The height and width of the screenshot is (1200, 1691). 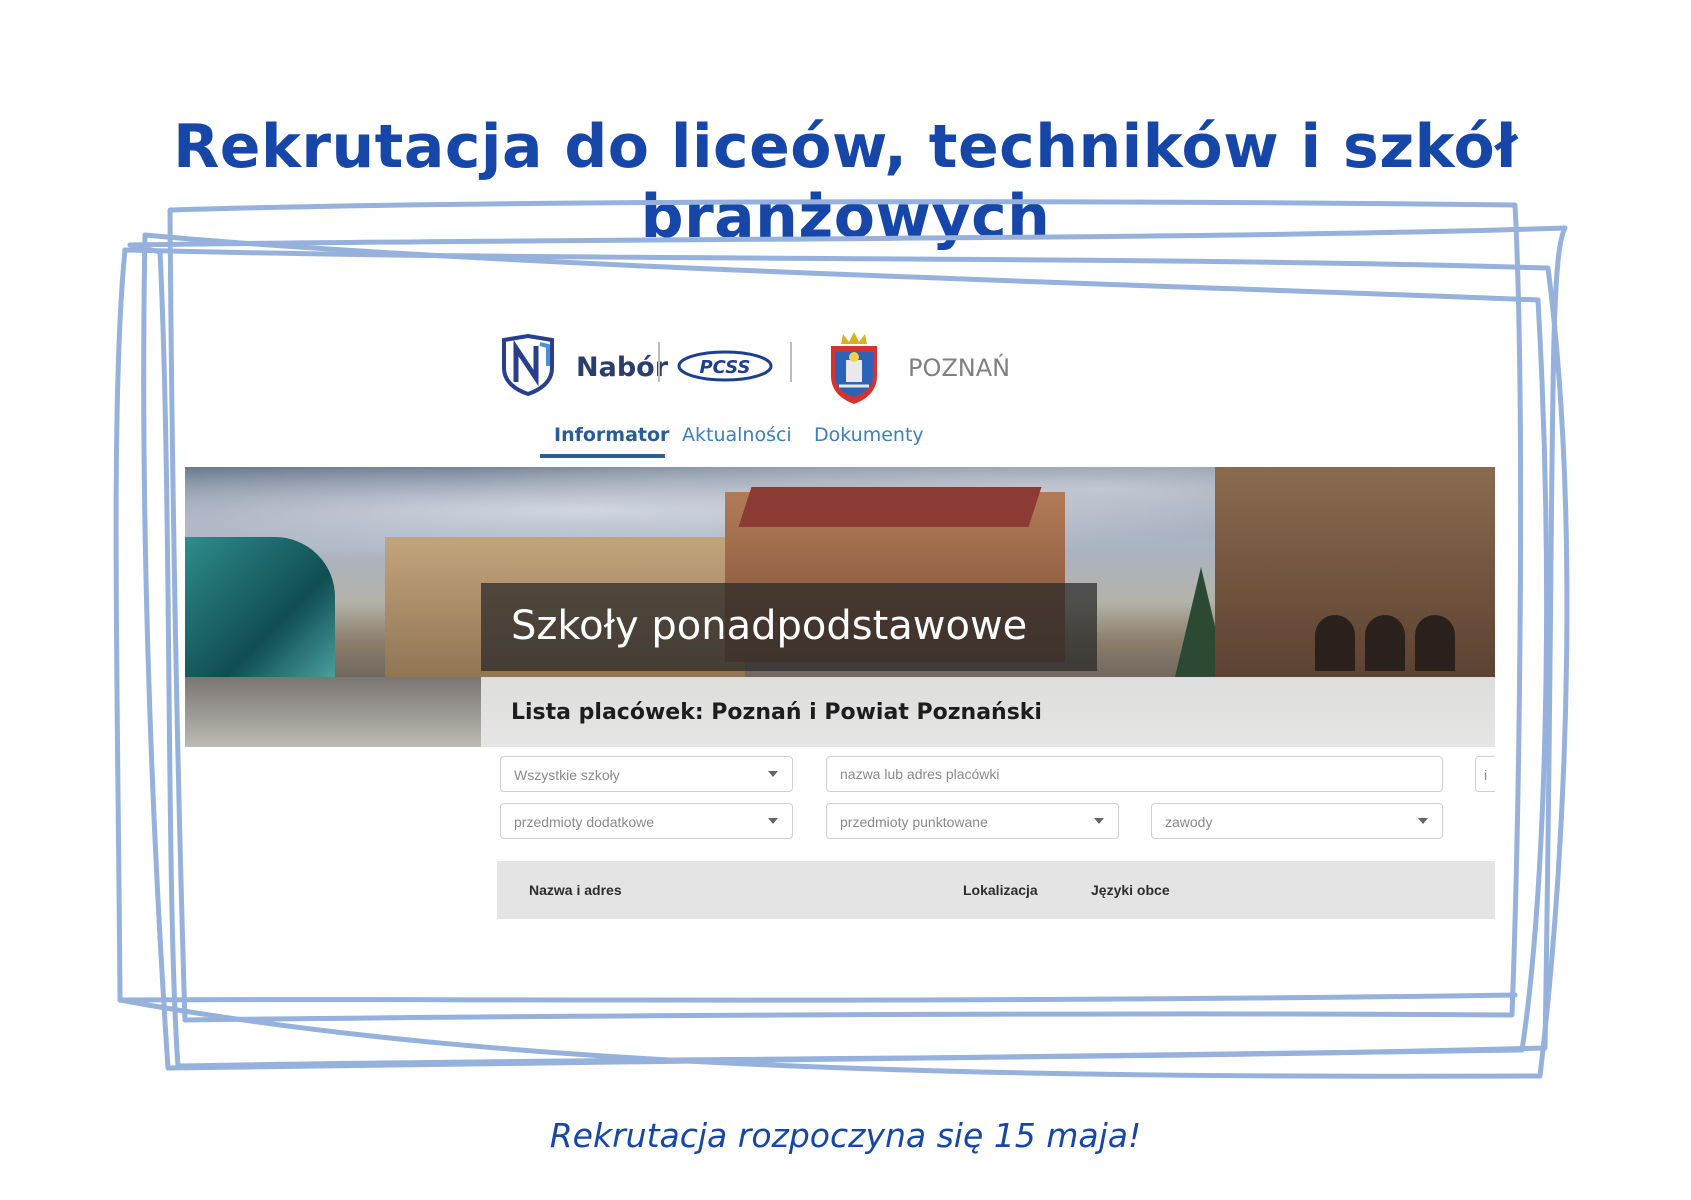 What do you see at coordinates (854, 368) in the screenshot?
I see `poznan-crest-icon` at bounding box center [854, 368].